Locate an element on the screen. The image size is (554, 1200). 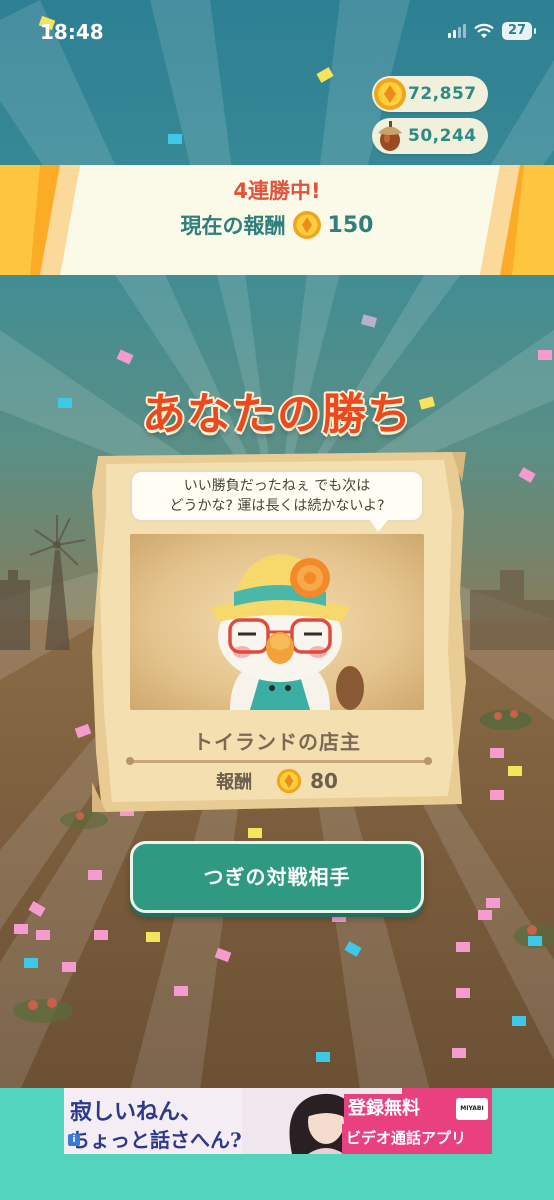
acorn-balance: 50,244 is located at coordinates (430, 136).